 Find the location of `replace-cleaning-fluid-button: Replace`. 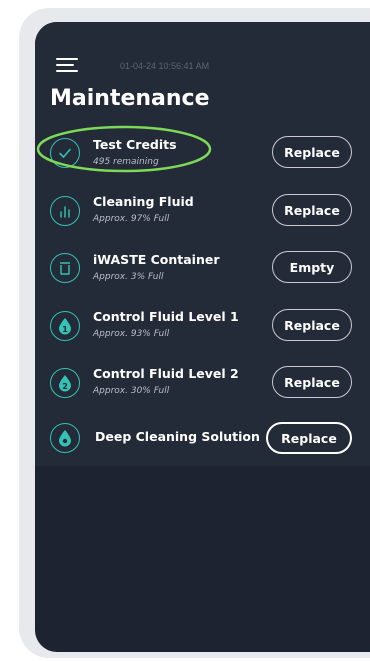

replace-cleaning-fluid-button: Replace is located at coordinates (312, 210).